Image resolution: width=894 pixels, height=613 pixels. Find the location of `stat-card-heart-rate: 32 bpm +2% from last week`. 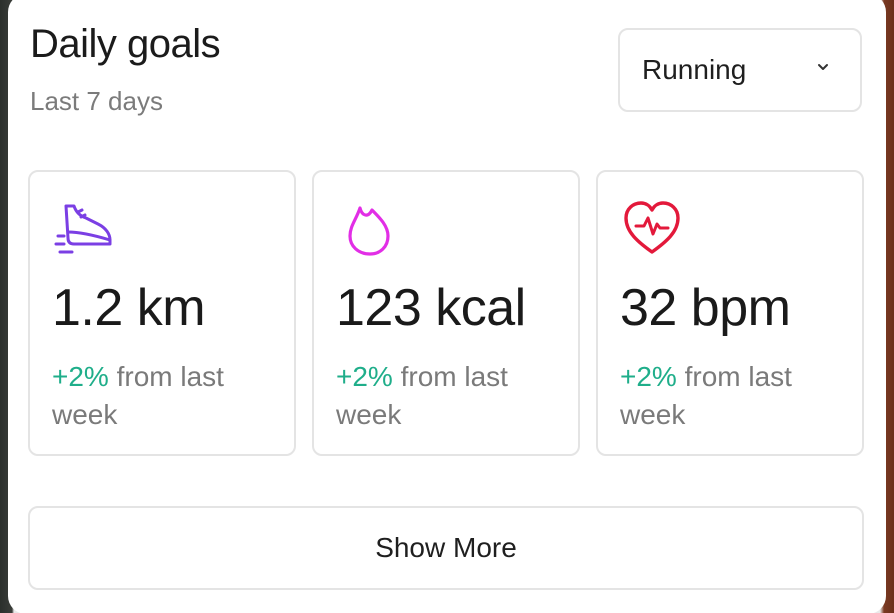

stat-card-heart-rate: 32 bpm +2% from last week is located at coordinates (730, 313).